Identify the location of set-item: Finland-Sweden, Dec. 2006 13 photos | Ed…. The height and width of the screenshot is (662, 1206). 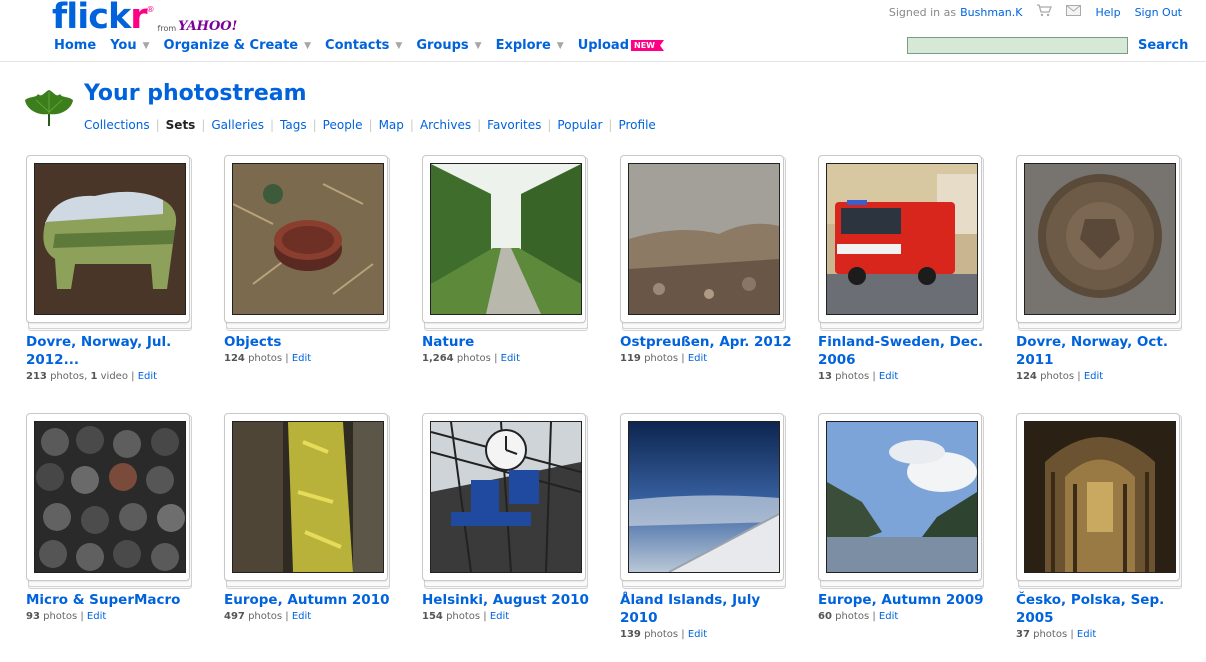
(908, 268).